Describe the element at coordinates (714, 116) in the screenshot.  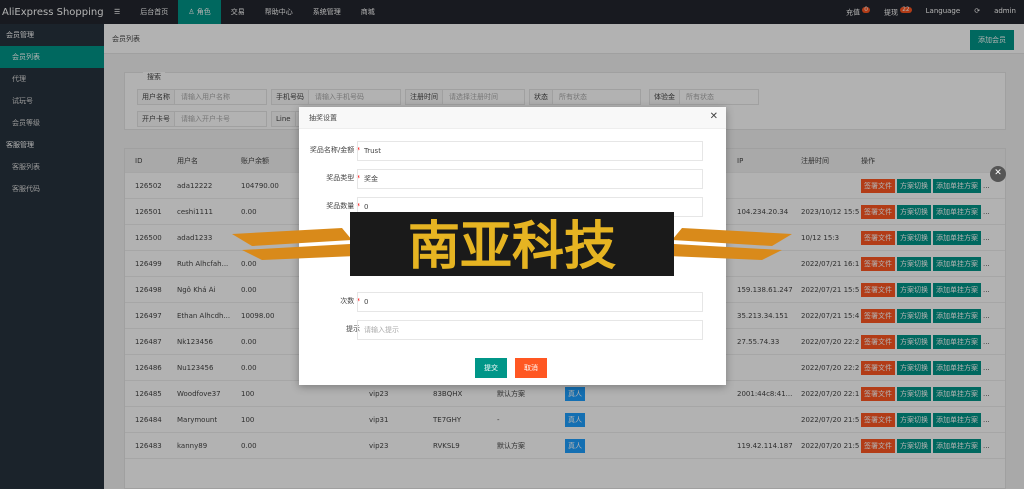
I see `close-icon: ✕` at that location.